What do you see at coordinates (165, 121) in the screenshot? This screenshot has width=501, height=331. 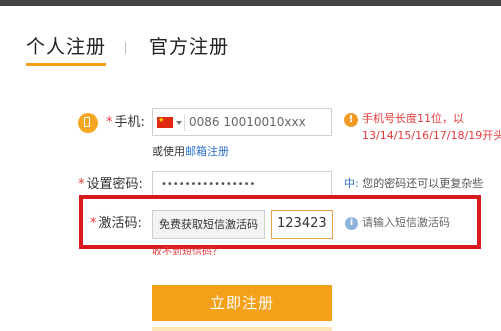 I see `china-flag-icon` at bounding box center [165, 121].